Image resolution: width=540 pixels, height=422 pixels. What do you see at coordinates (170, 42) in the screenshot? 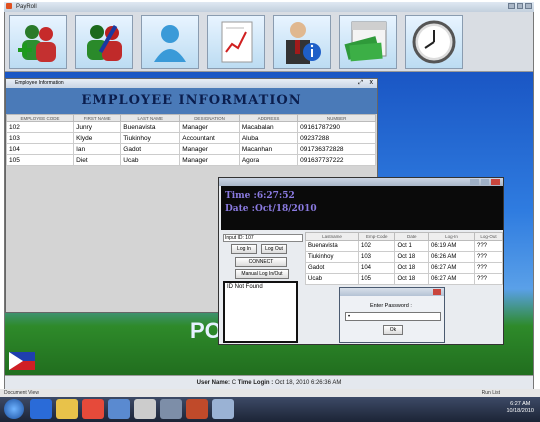
I see `user-profile-button` at bounding box center [170, 42].